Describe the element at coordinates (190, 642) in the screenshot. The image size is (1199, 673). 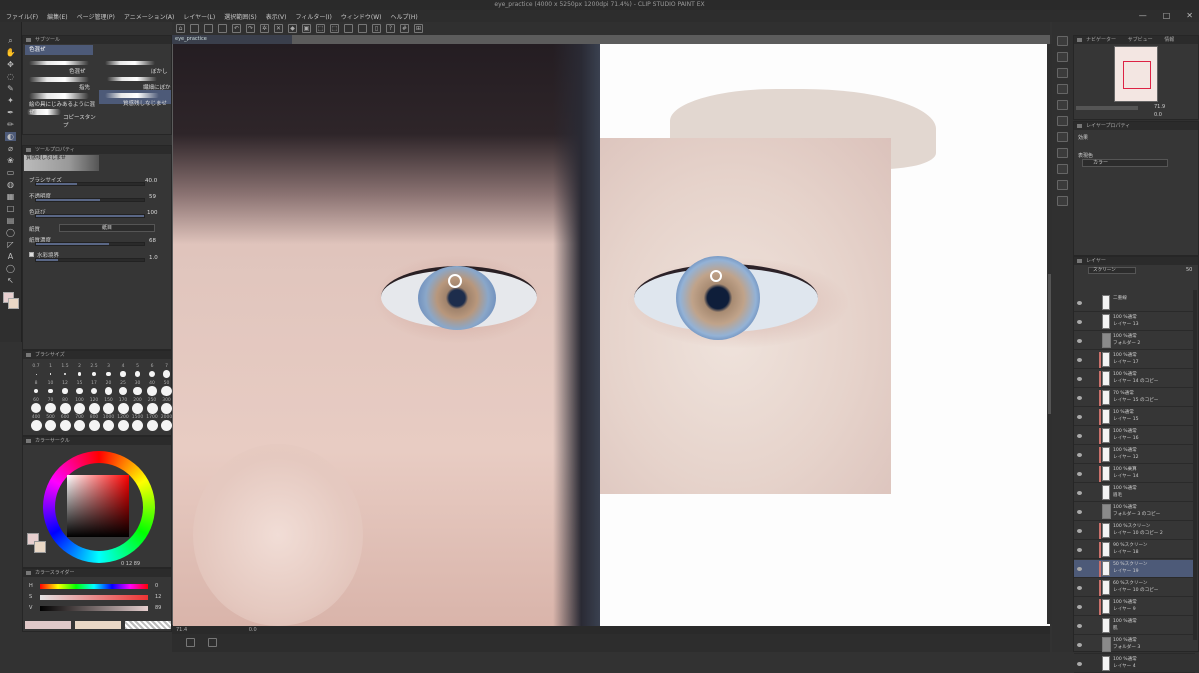
I see `layout-icon` at that location.